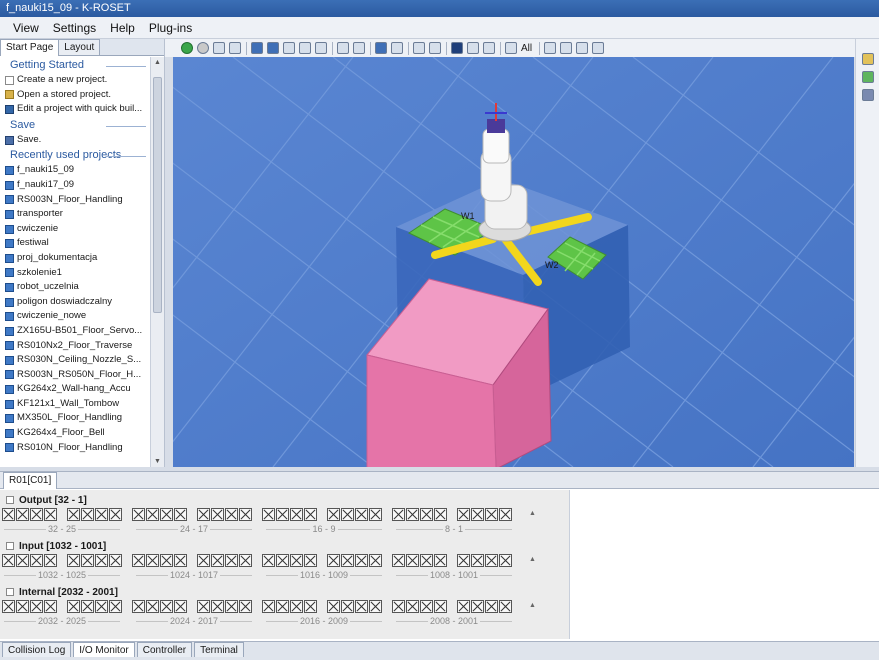  I want to click on recent-project-item: f_nauki17_09, so click(75, 185).